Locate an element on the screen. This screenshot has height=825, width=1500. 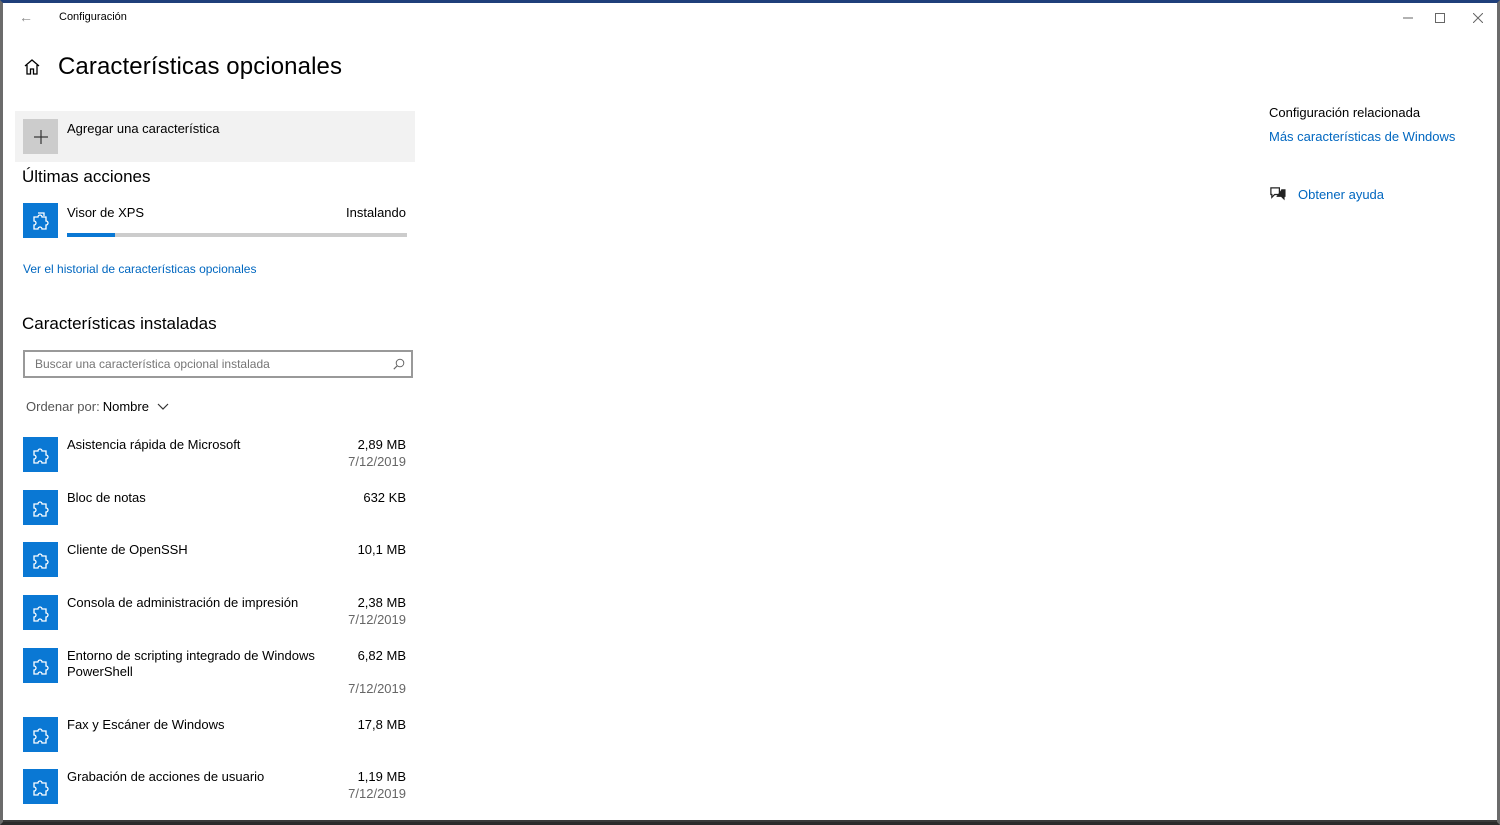
bottom-edge is located at coordinates (750, 821).